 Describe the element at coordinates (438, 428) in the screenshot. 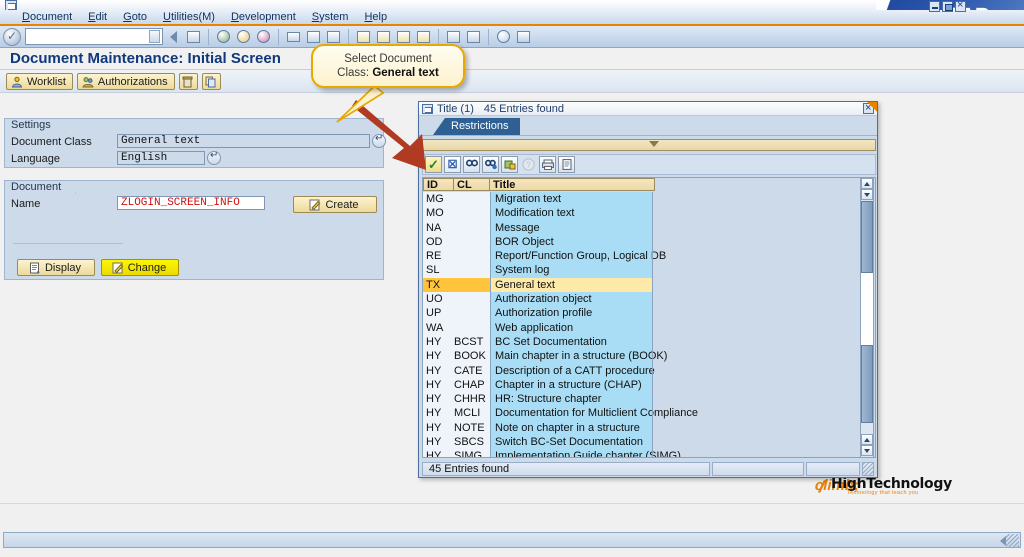

I see `row-id: HY` at that location.